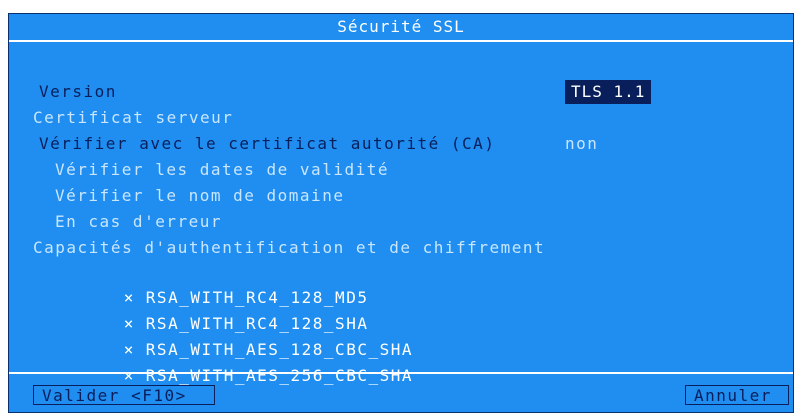 The width and height of the screenshot is (806, 418). What do you see at coordinates (235, 336) in the screenshot?
I see `cipher-item: × RSA_WITH_AES_128_CBC_SHA` at bounding box center [235, 336].